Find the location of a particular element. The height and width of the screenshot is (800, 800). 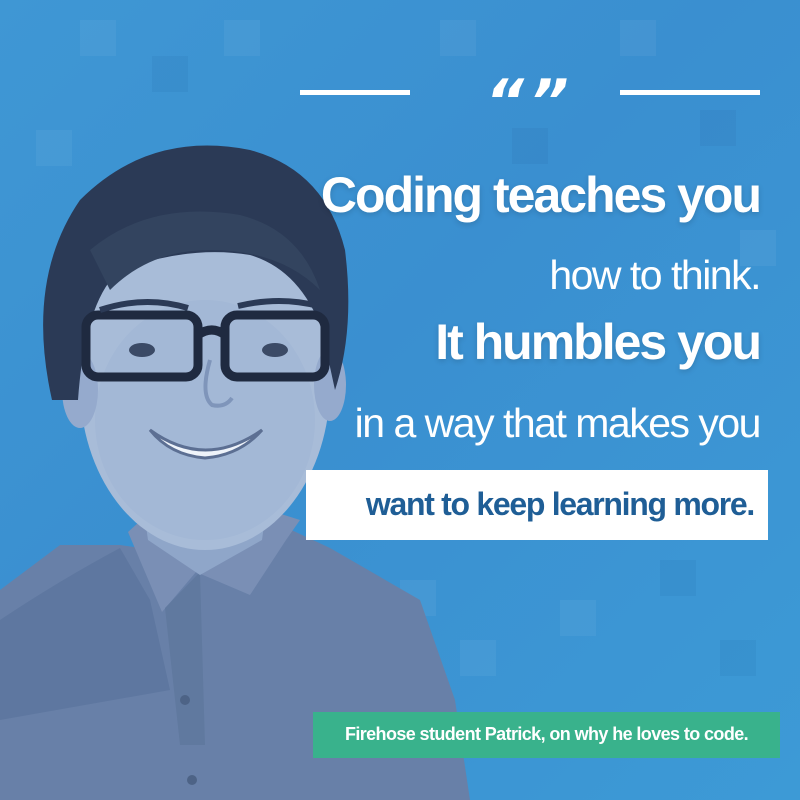

quote-line-3: It humbles you is located at coordinates (598, 342).